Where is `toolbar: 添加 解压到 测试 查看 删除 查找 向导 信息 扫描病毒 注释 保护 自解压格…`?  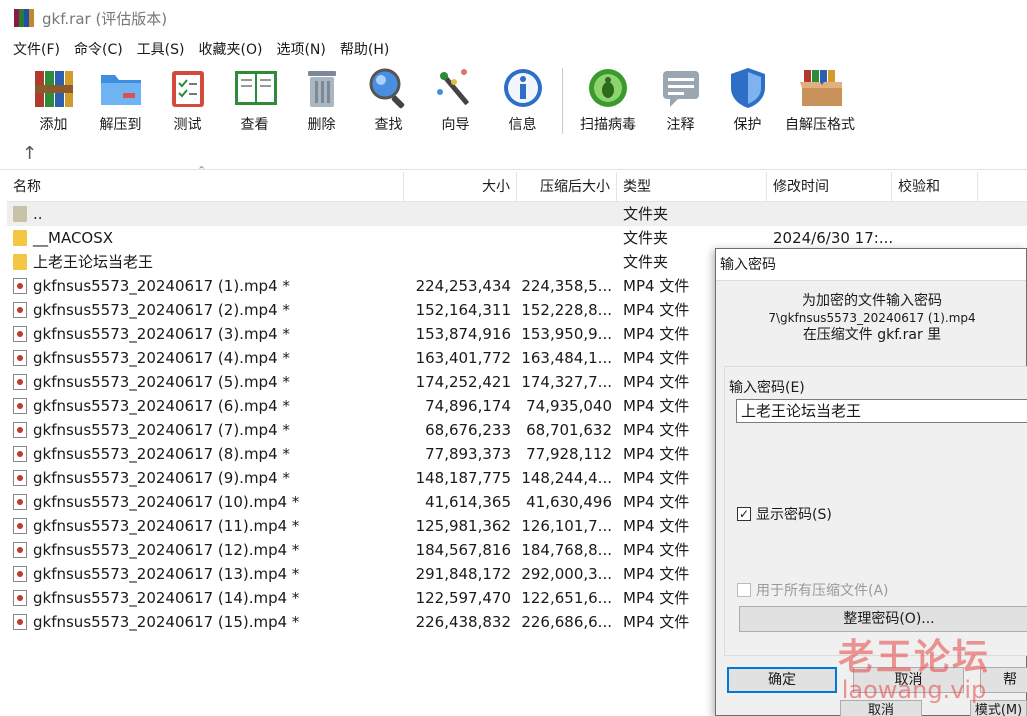 toolbar: 添加 解压到 测试 查看 删除 查找 向导 信息 扫描病毒 注释 保护 自解压格… is located at coordinates (513, 100).